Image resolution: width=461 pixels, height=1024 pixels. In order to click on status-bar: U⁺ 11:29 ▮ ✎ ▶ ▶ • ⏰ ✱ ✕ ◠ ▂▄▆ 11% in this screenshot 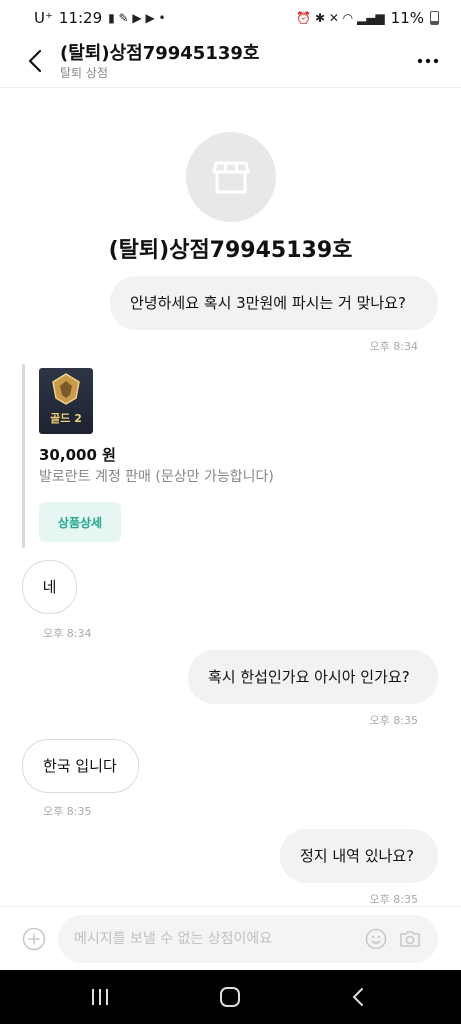, I will do `click(230, 18)`.